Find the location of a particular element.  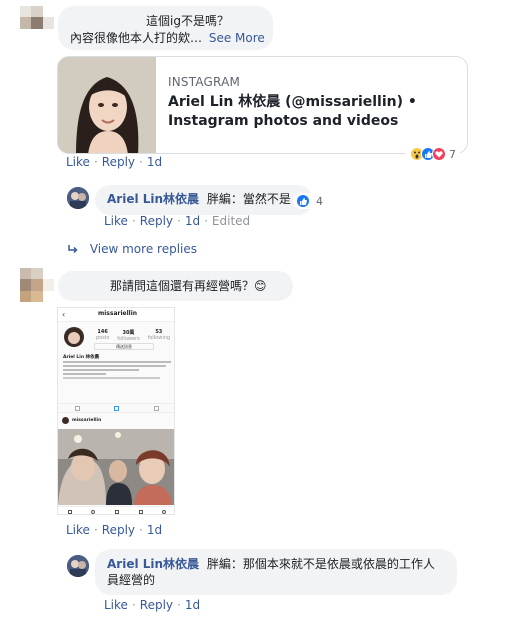

reply-text-continued: 員經營的 is located at coordinates (131, 580).